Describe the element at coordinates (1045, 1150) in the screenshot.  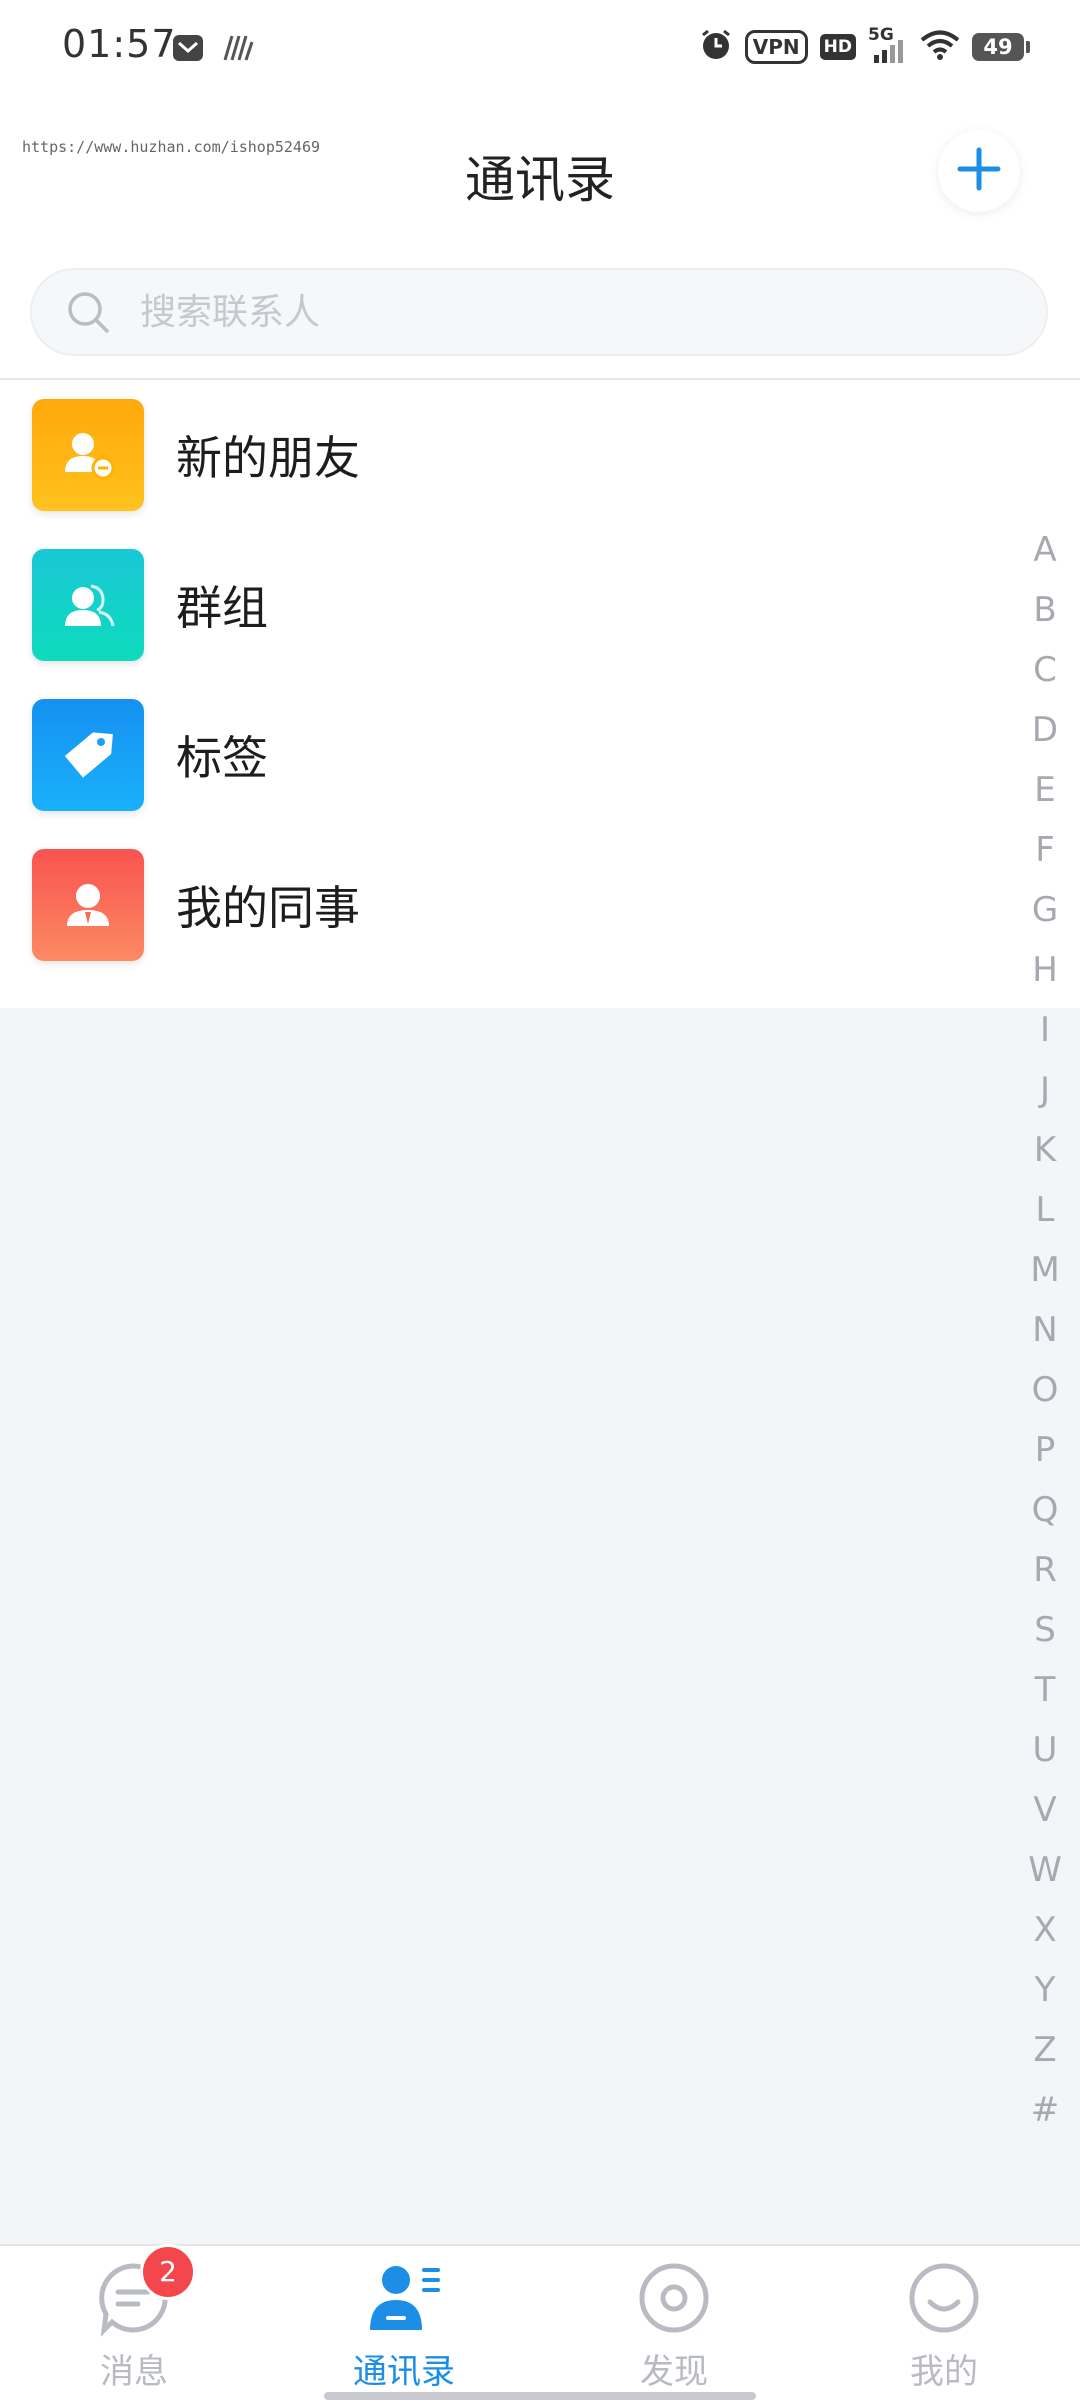
I see `alpha-index-letter: K` at that location.